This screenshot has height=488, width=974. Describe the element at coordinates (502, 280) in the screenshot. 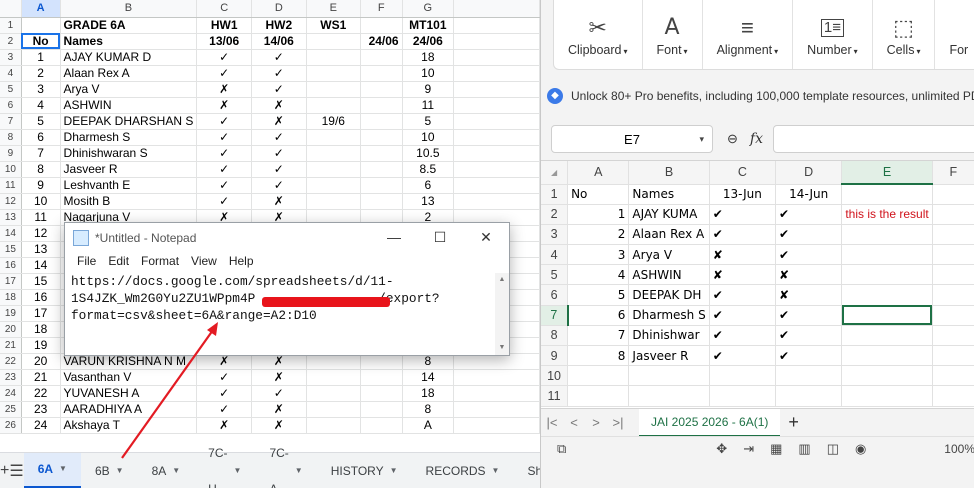

I see `scroll-up-icon: ▲` at that location.